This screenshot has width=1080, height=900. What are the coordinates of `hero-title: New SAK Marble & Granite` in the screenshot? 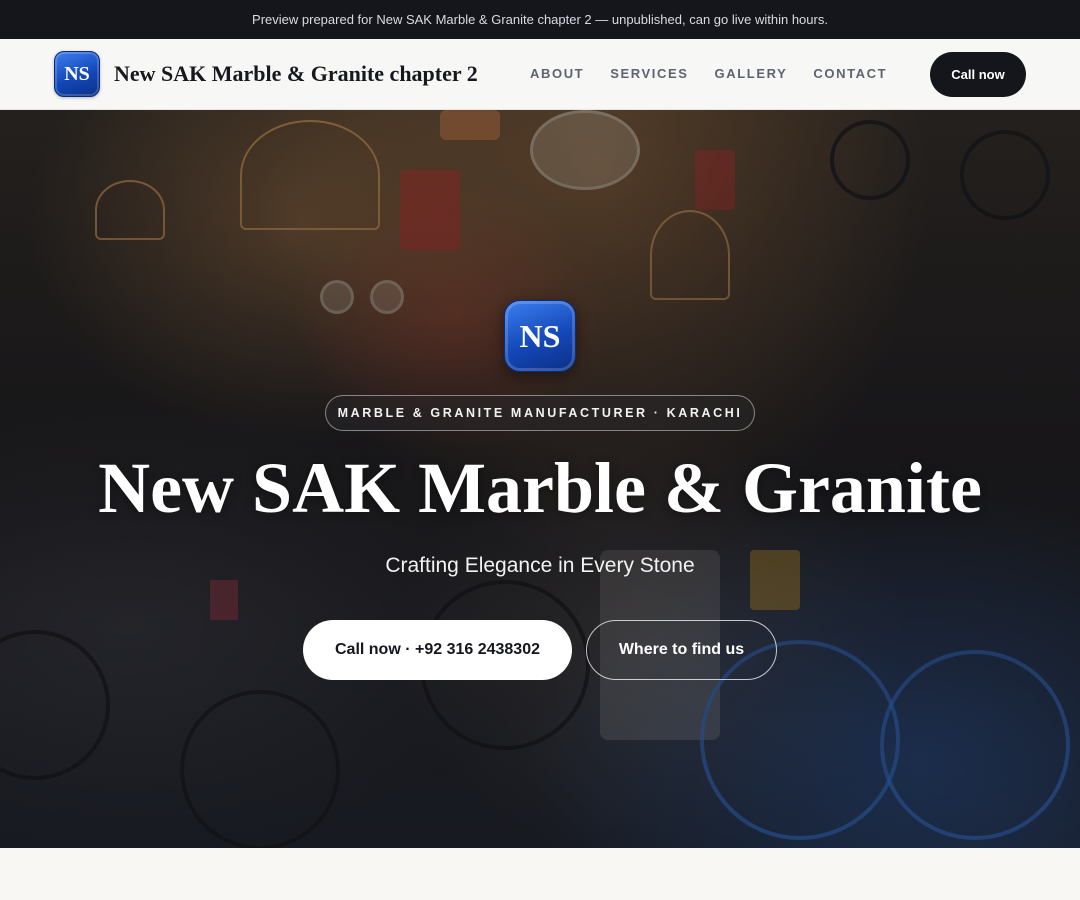 It's located at (540, 488).